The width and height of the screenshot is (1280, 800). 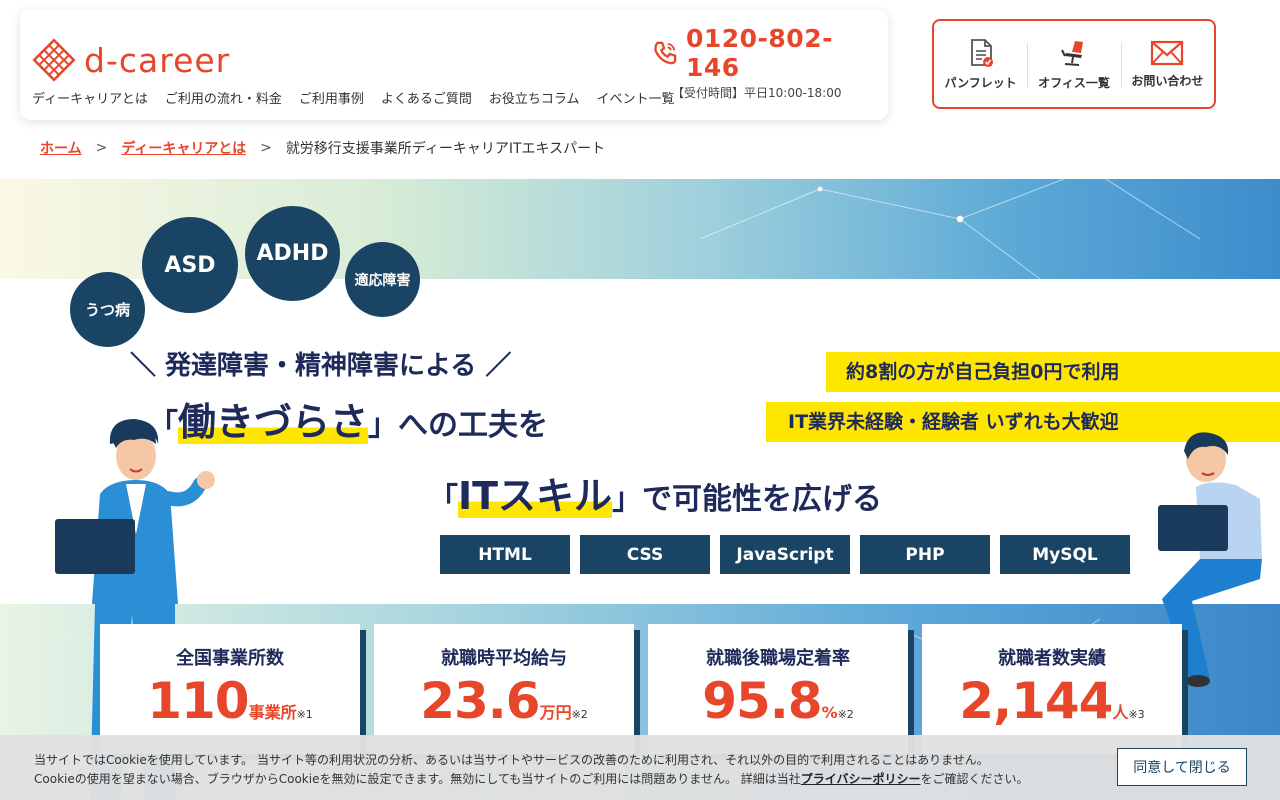 I want to click on nav-about: ディーキャリアとは, so click(x=90, y=97).